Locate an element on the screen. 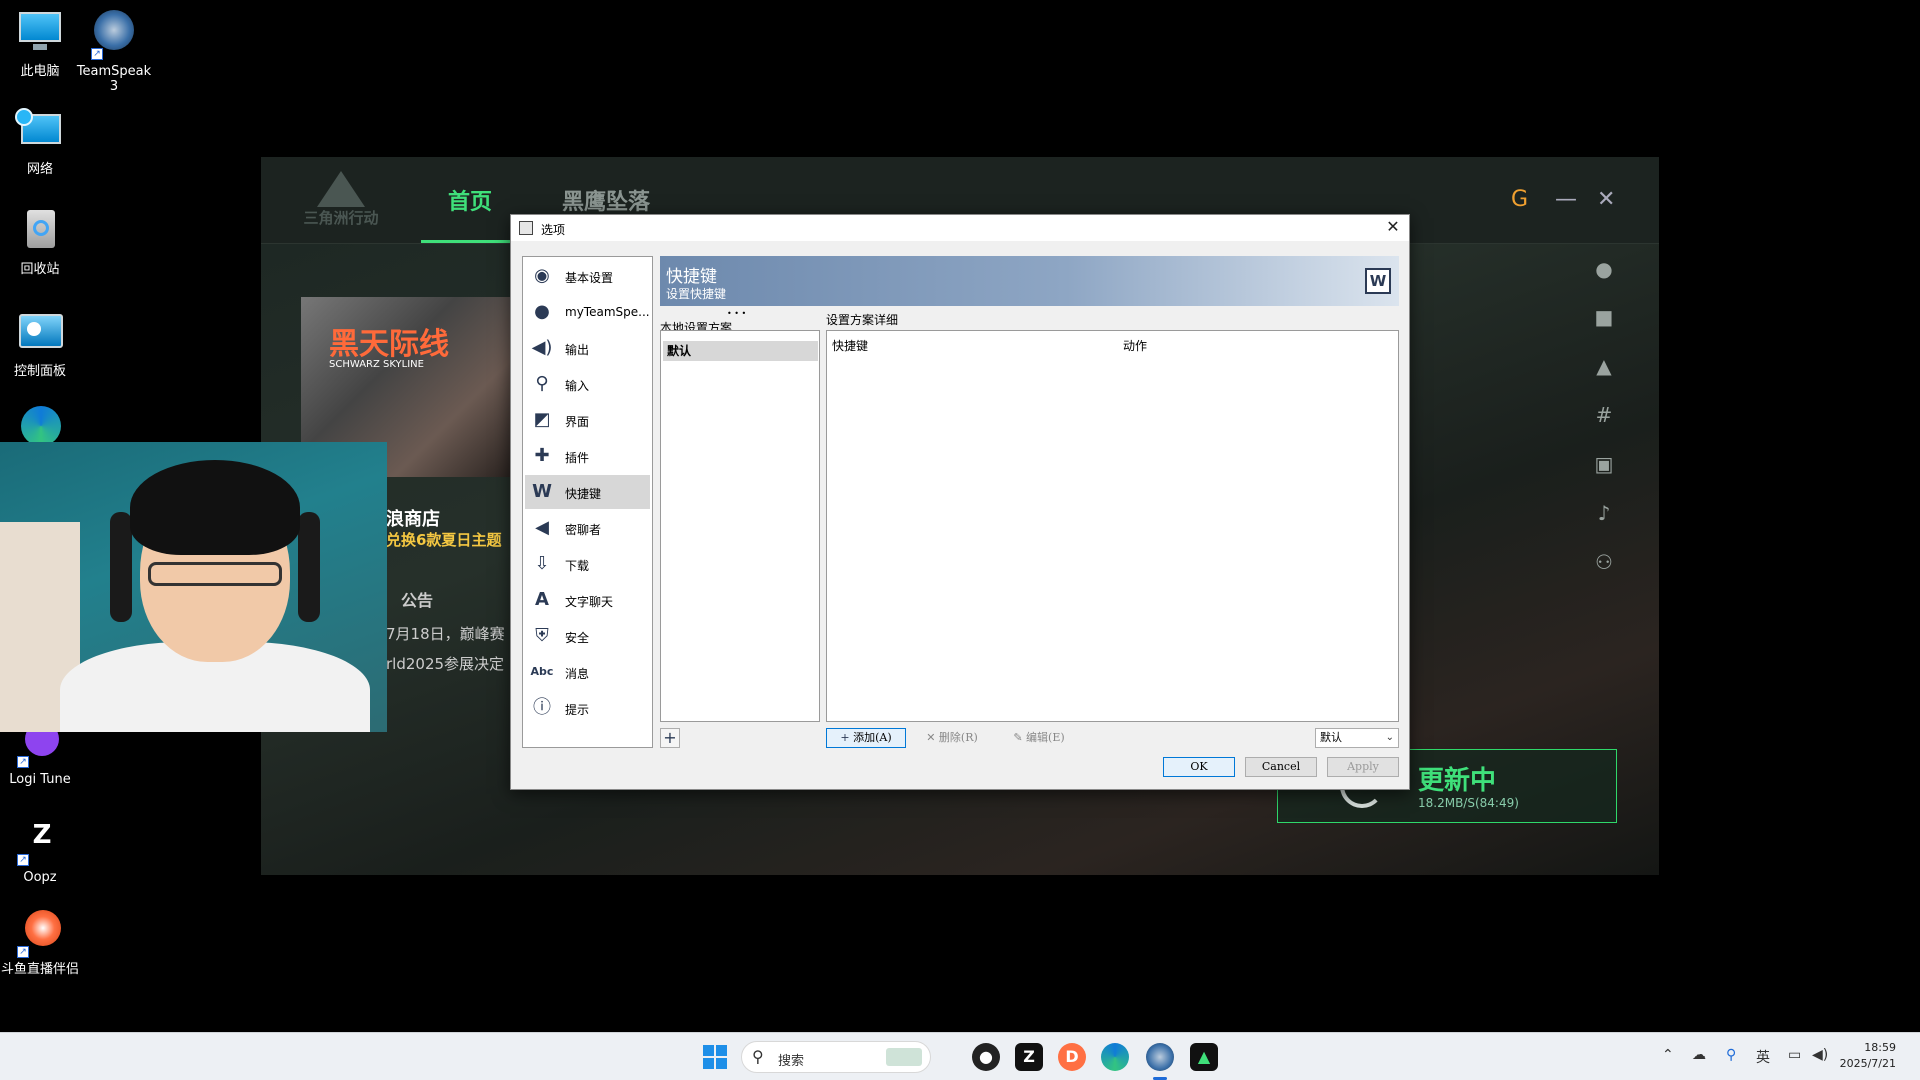 The image size is (1920, 1080). nav-item-downloads: ⇩ 下载 is located at coordinates (587, 564).